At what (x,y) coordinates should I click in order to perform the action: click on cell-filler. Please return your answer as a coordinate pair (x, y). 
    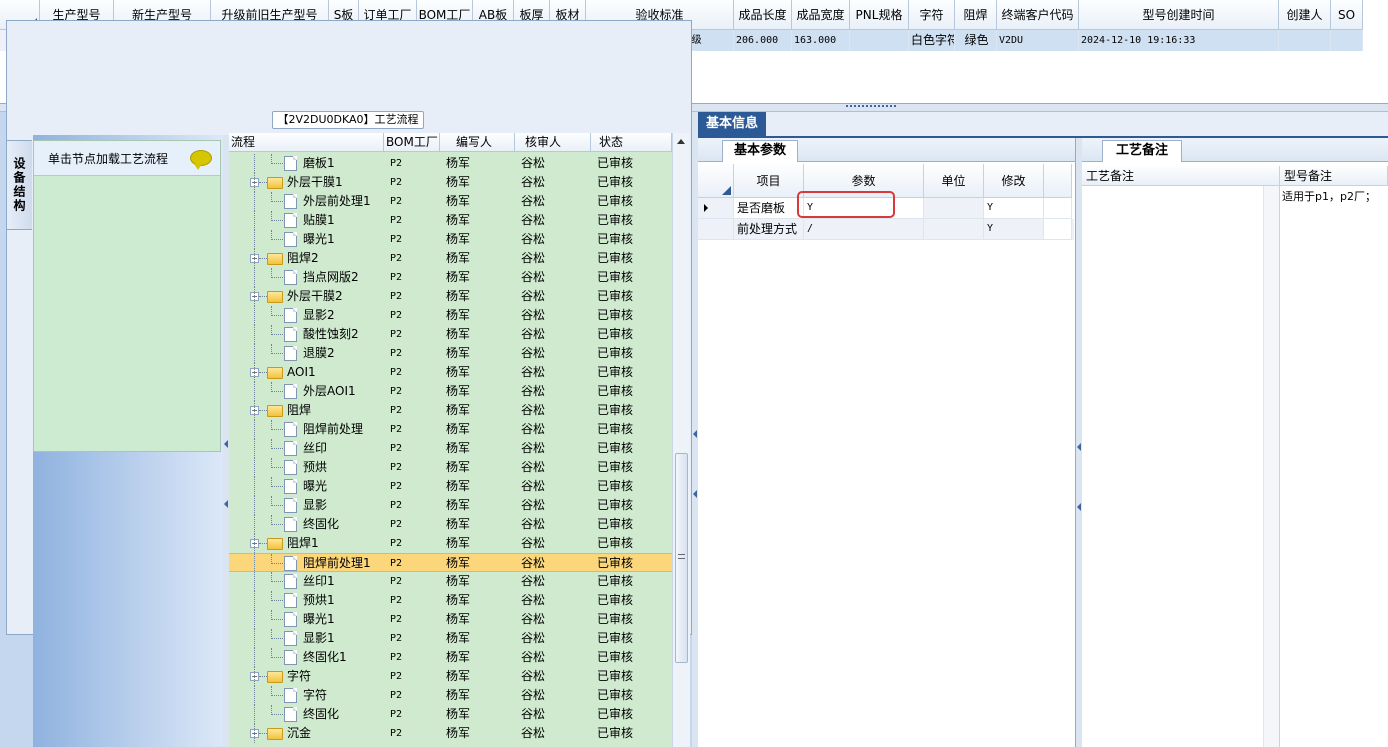
    Looking at the image, I should click on (1058, 208).